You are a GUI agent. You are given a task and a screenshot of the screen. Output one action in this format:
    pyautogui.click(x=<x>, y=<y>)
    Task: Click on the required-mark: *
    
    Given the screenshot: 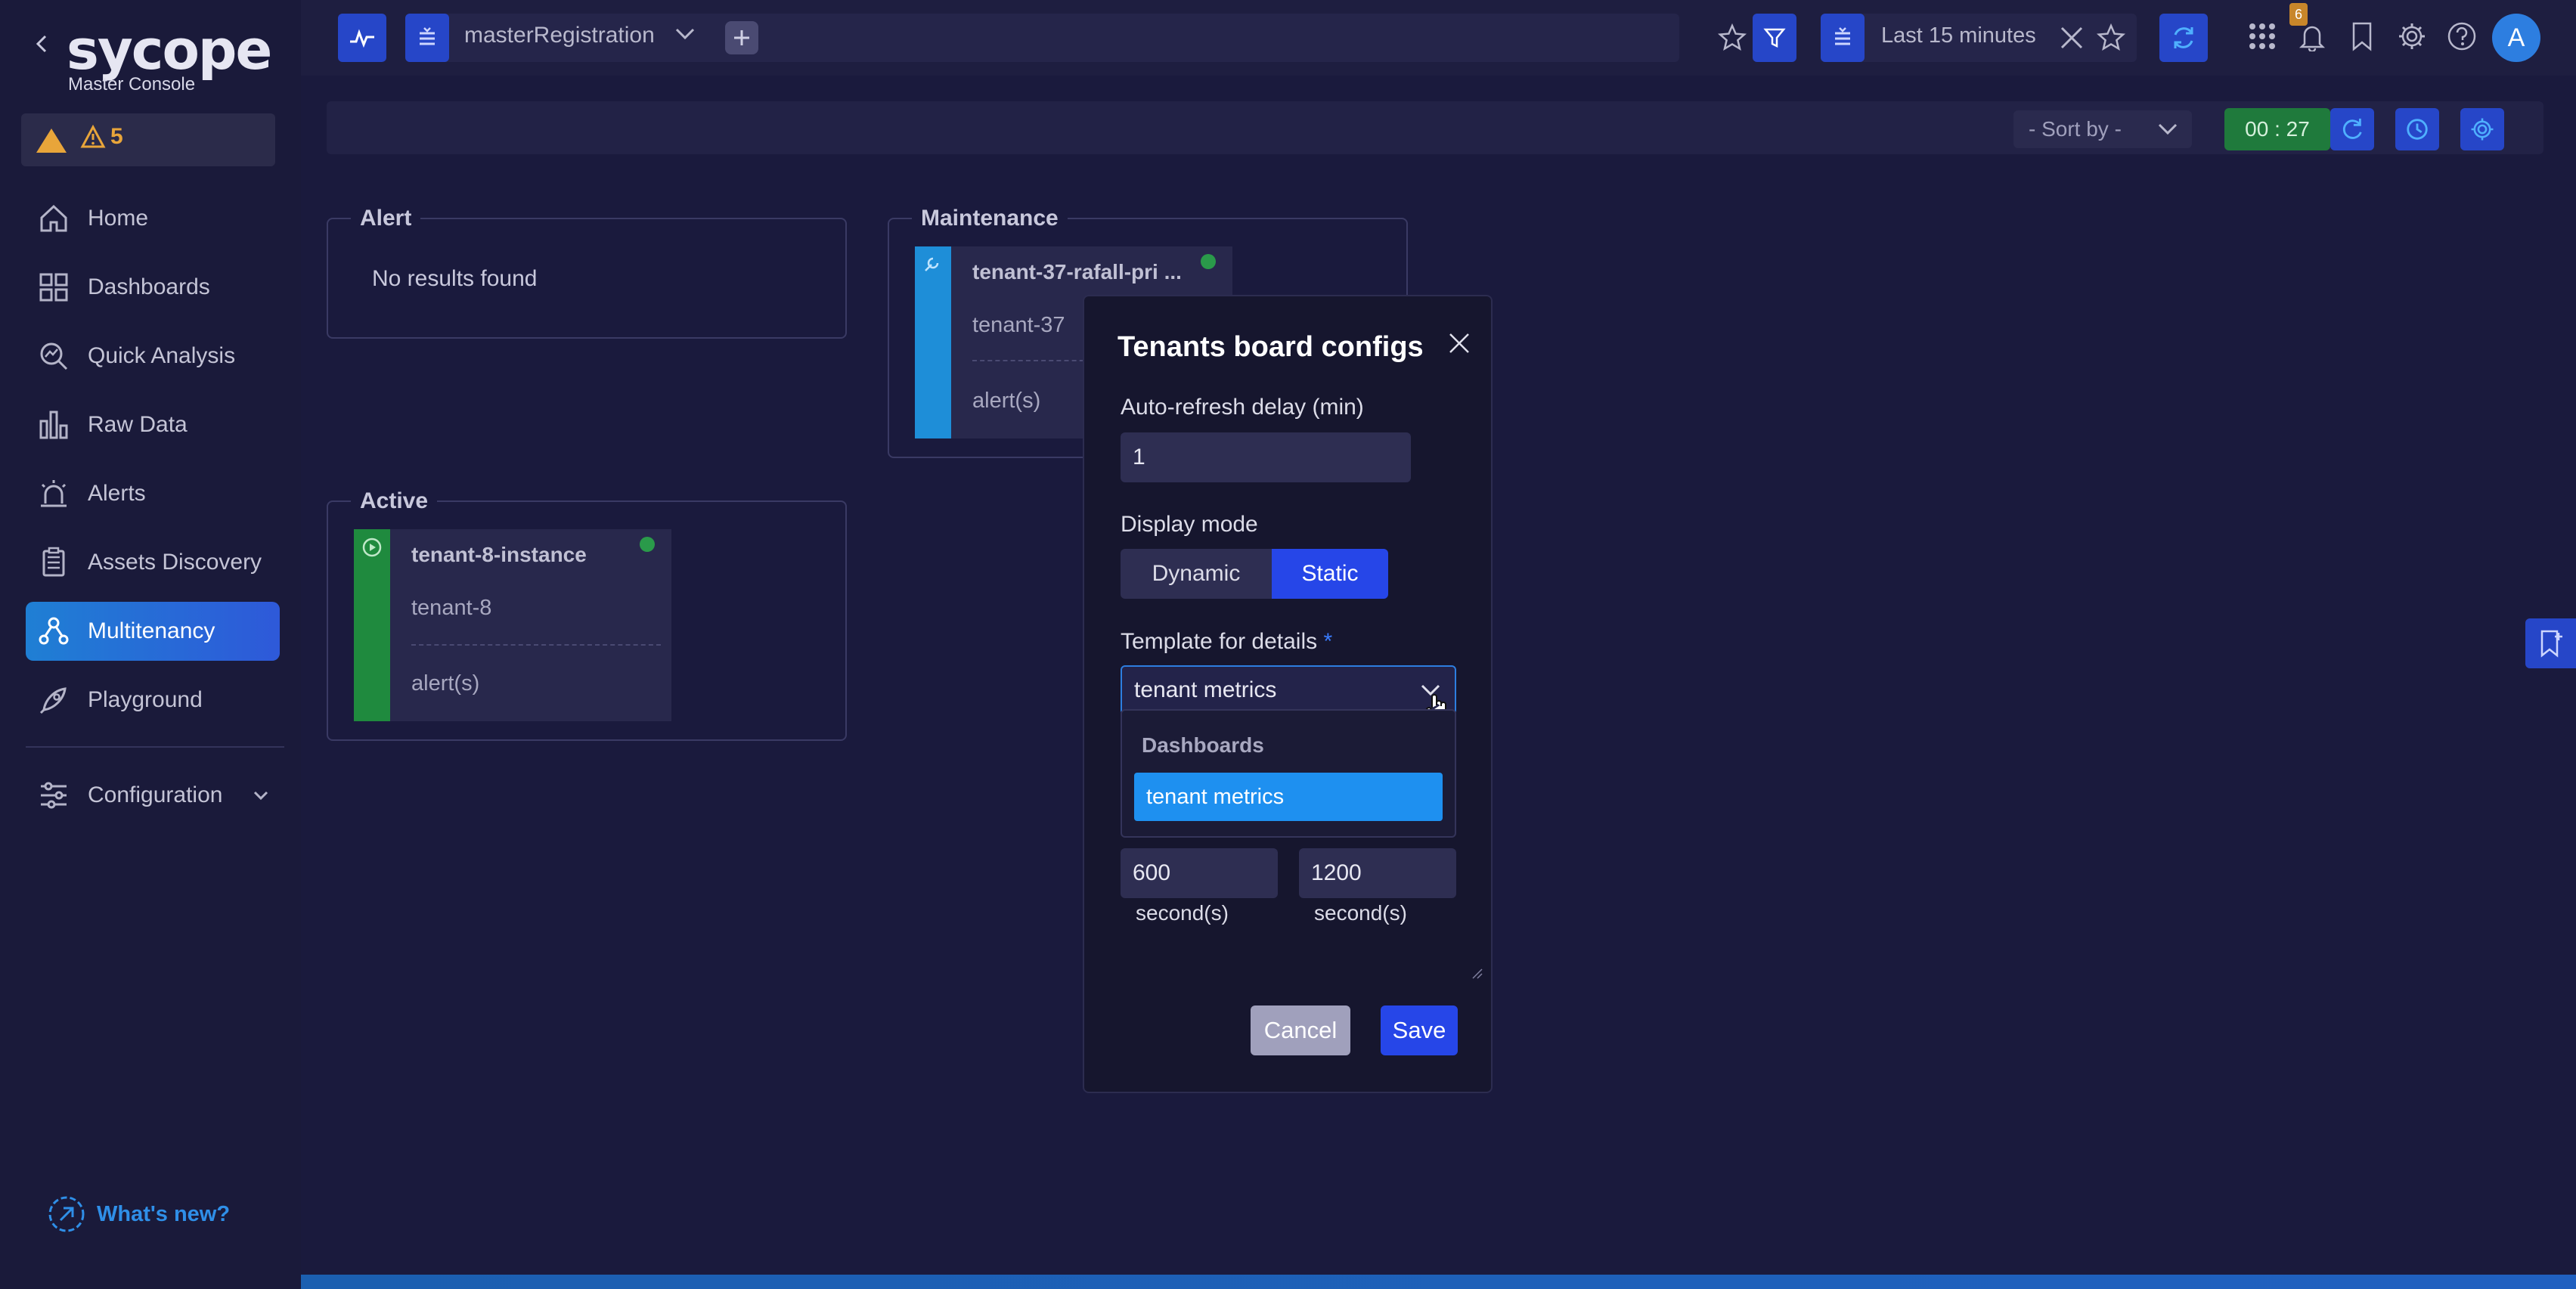 What is the action you would take?
    pyautogui.click(x=1328, y=641)
    